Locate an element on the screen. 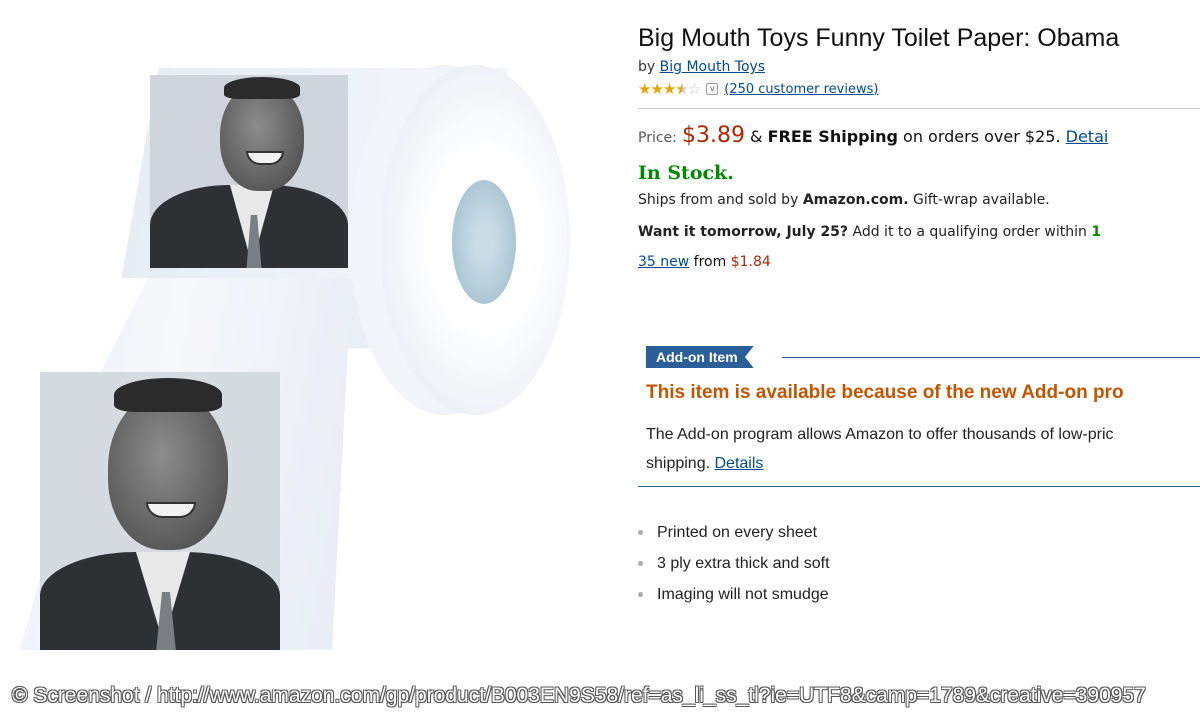  offers-from-price: $1.84 is located at coordinates (750, 262).